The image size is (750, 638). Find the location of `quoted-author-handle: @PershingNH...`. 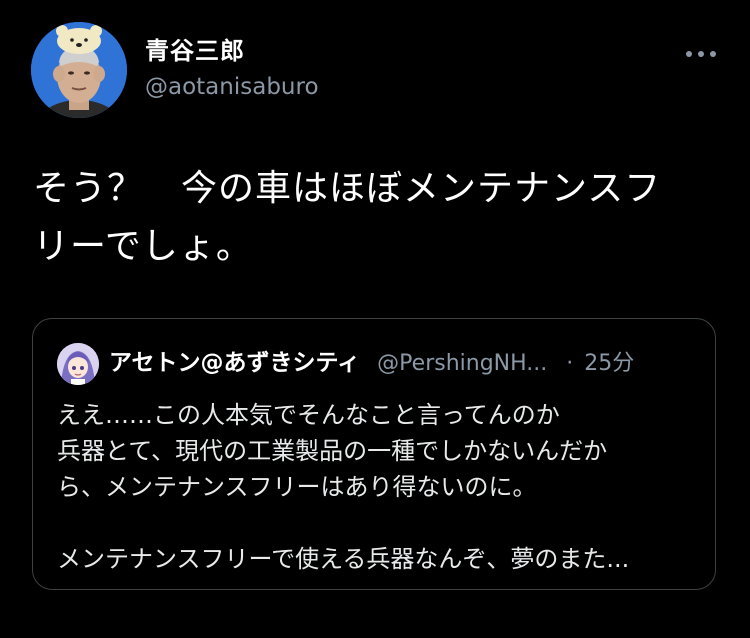

quoted-author-handle: @PershingNH... is located at coordinates (462, 363).